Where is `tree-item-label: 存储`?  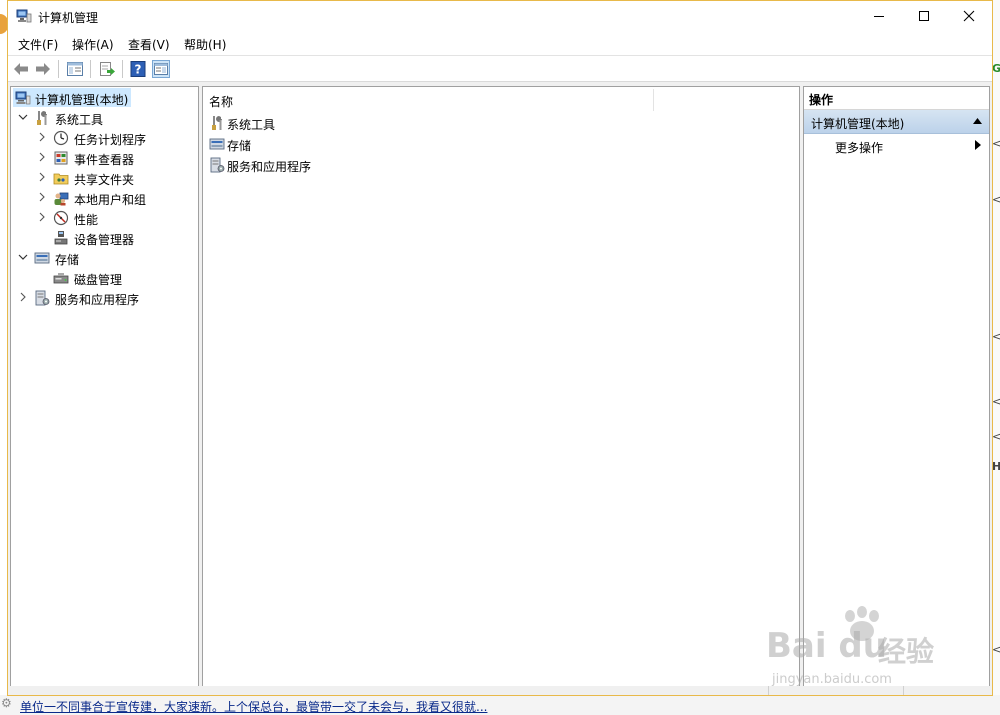
tree-item-label: 存储 is located at coordinates (67, 260).